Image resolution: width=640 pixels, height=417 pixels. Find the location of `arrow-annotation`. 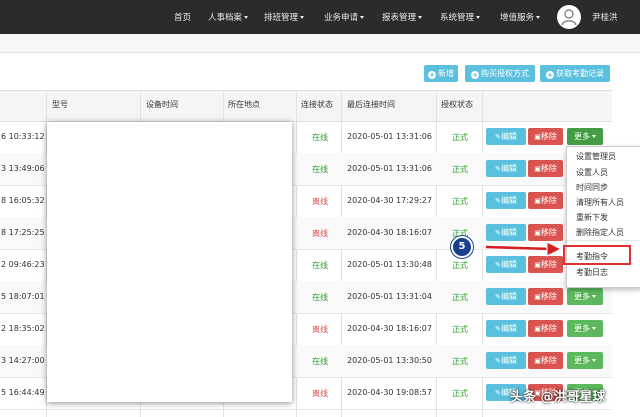

arrow-annotation is located at coordinates (524, 249).